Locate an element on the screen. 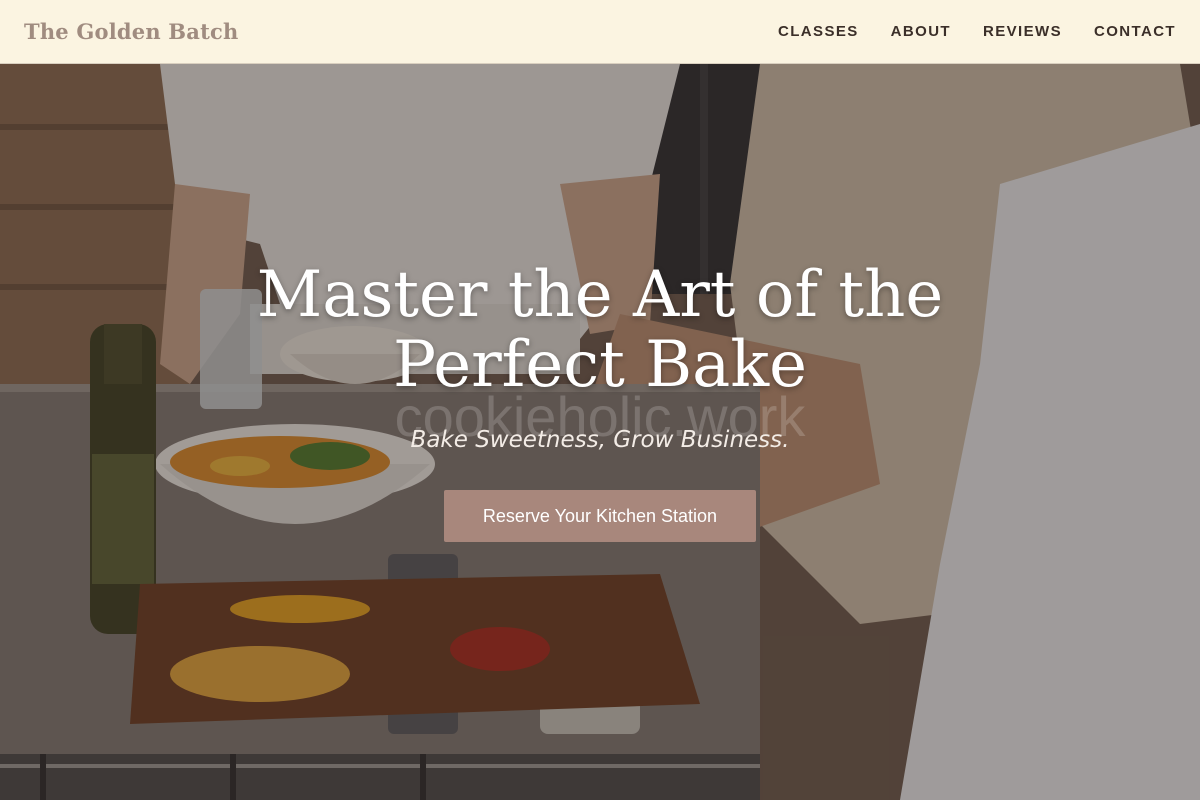 The height and width of the screenshot is (800, 1200). main-nav: CLASSES ABOUT REVIEWS CONTACT is located at coordinates (977, 31).